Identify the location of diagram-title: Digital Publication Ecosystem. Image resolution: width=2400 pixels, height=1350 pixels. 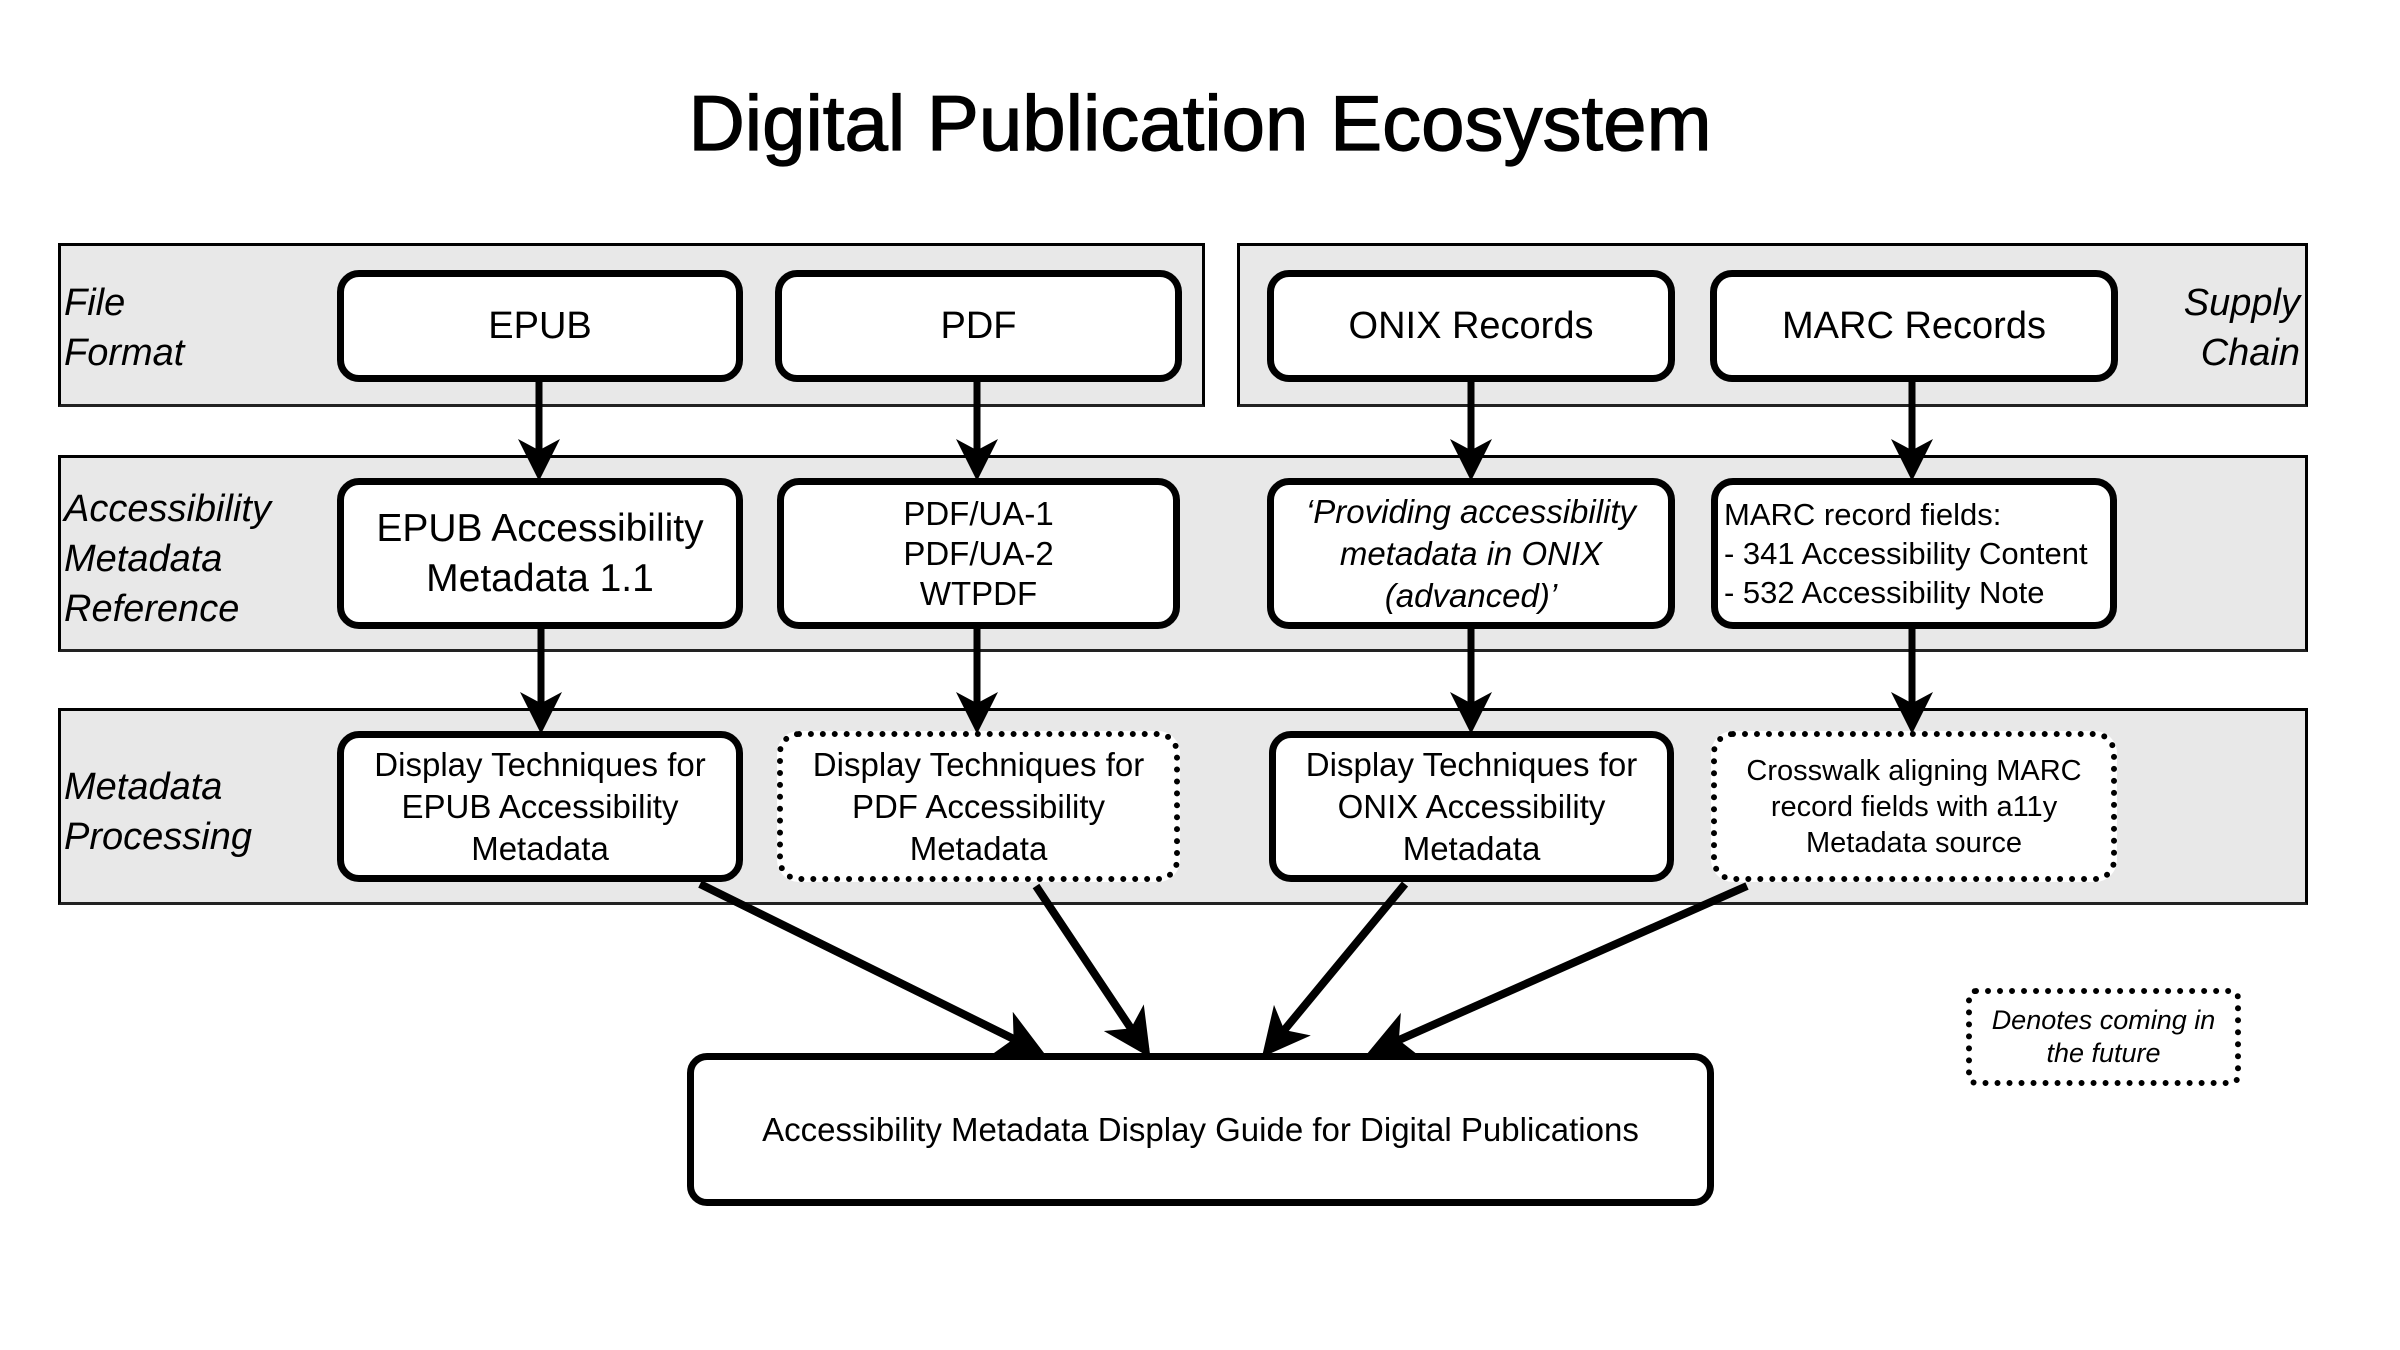
(1200, 122).